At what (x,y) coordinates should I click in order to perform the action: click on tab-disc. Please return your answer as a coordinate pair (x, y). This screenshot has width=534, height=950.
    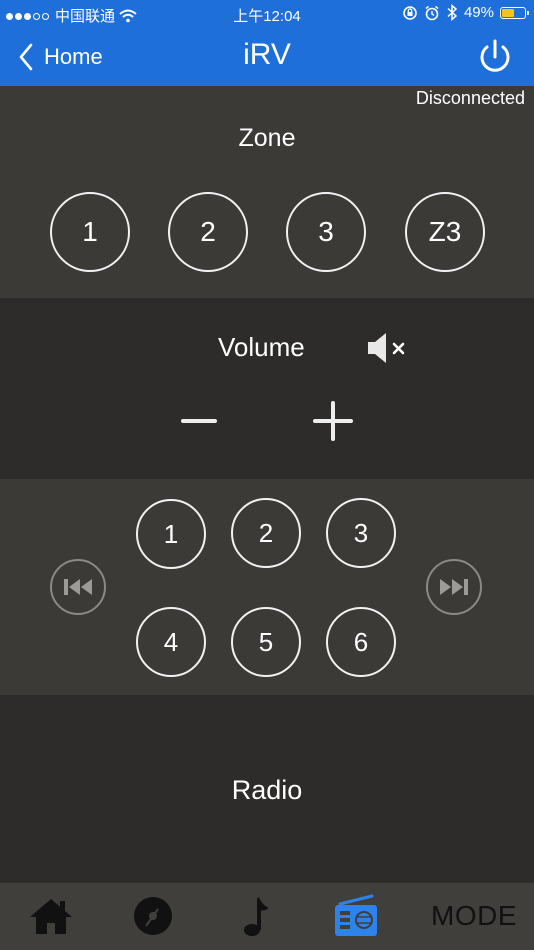
    Looking at the image, I should click on (153, 916).